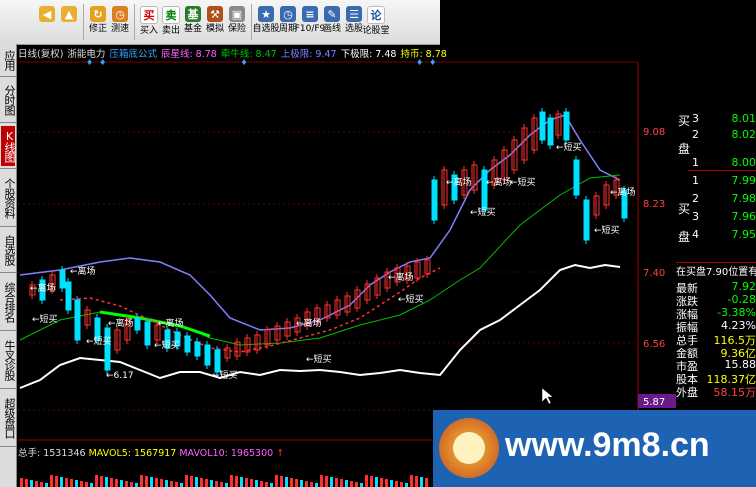 The width and height of the screenshot is (756, 487). Describe the element at coordinates (353, 29) in the screenshot. I see `toolbar-button-label: 选股` at that location.